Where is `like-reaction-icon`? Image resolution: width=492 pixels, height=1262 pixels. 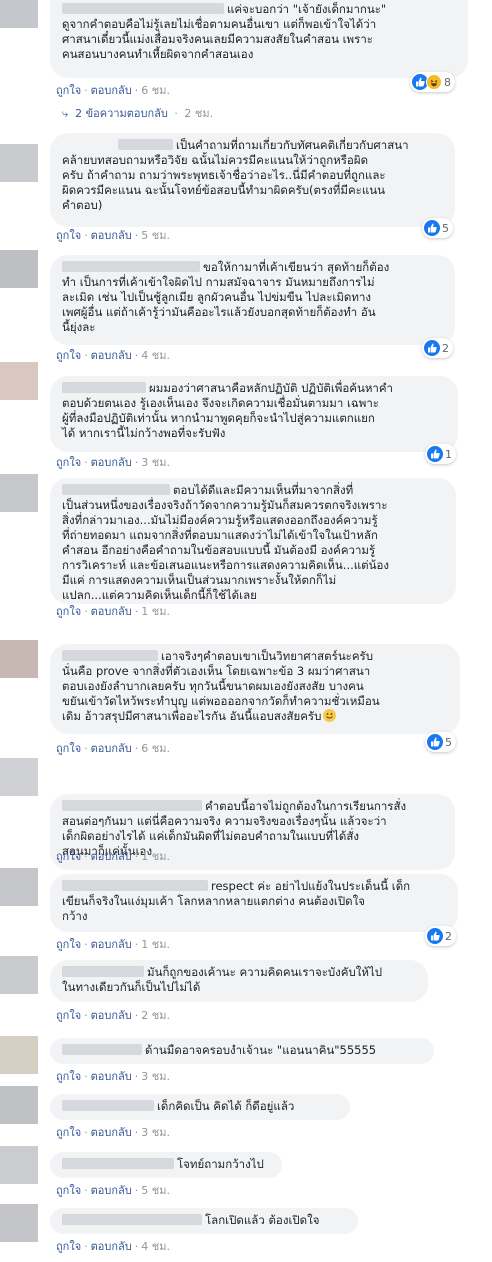 like-reaction-icon is located at coordinates (435, 454).